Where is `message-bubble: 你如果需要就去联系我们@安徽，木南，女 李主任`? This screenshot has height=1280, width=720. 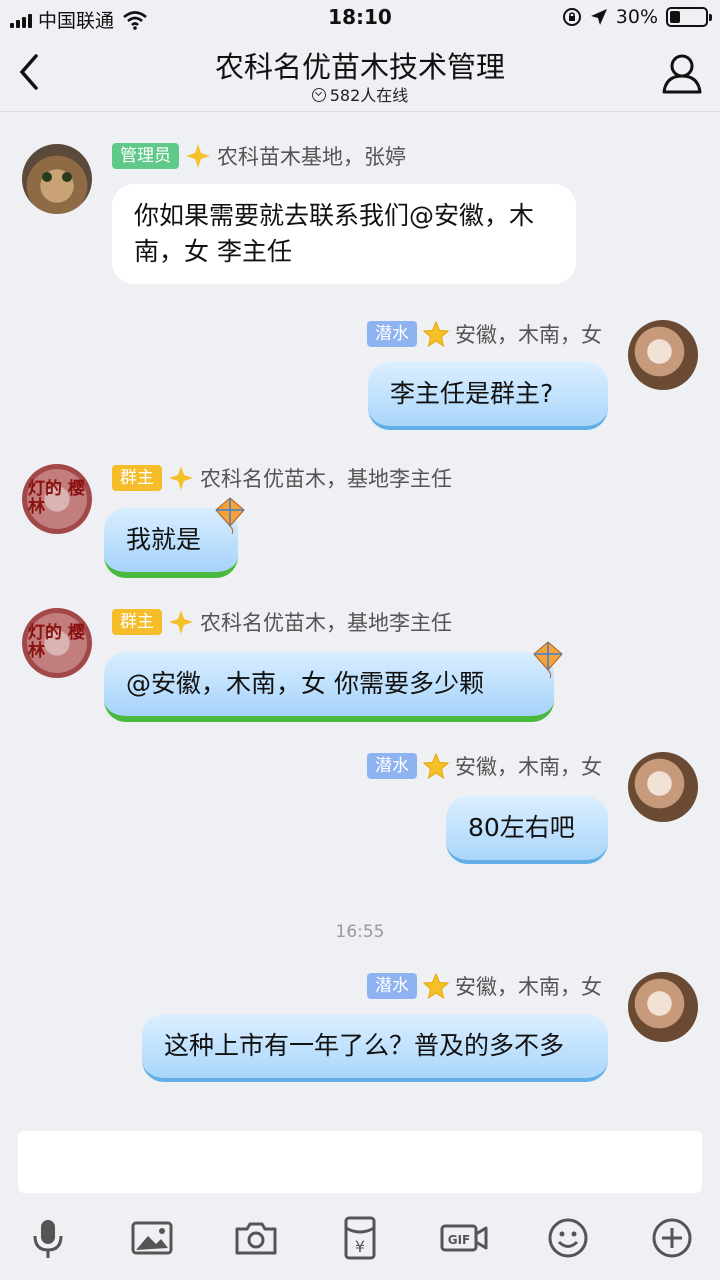 message-bubble: 你如果需要就去联系我们@安徽，木南，女 李主任 is located at coordinates (344, 234).